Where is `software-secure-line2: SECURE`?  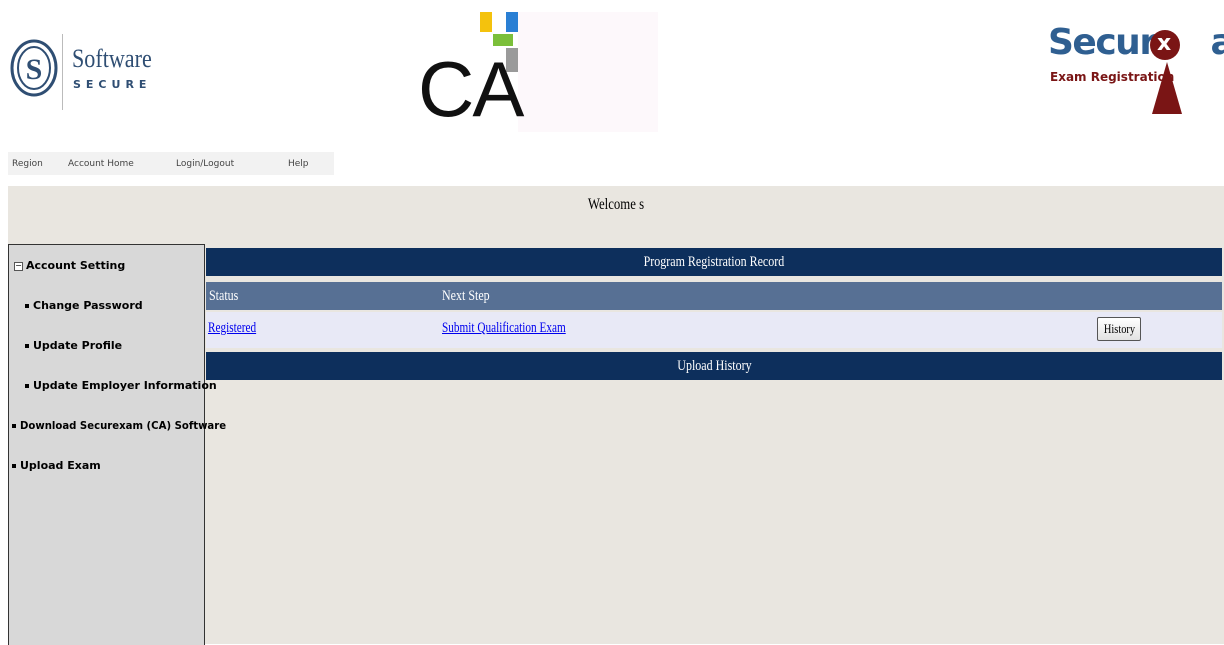 software-secure-line2: SECURE is located at coordinates (112, 84).